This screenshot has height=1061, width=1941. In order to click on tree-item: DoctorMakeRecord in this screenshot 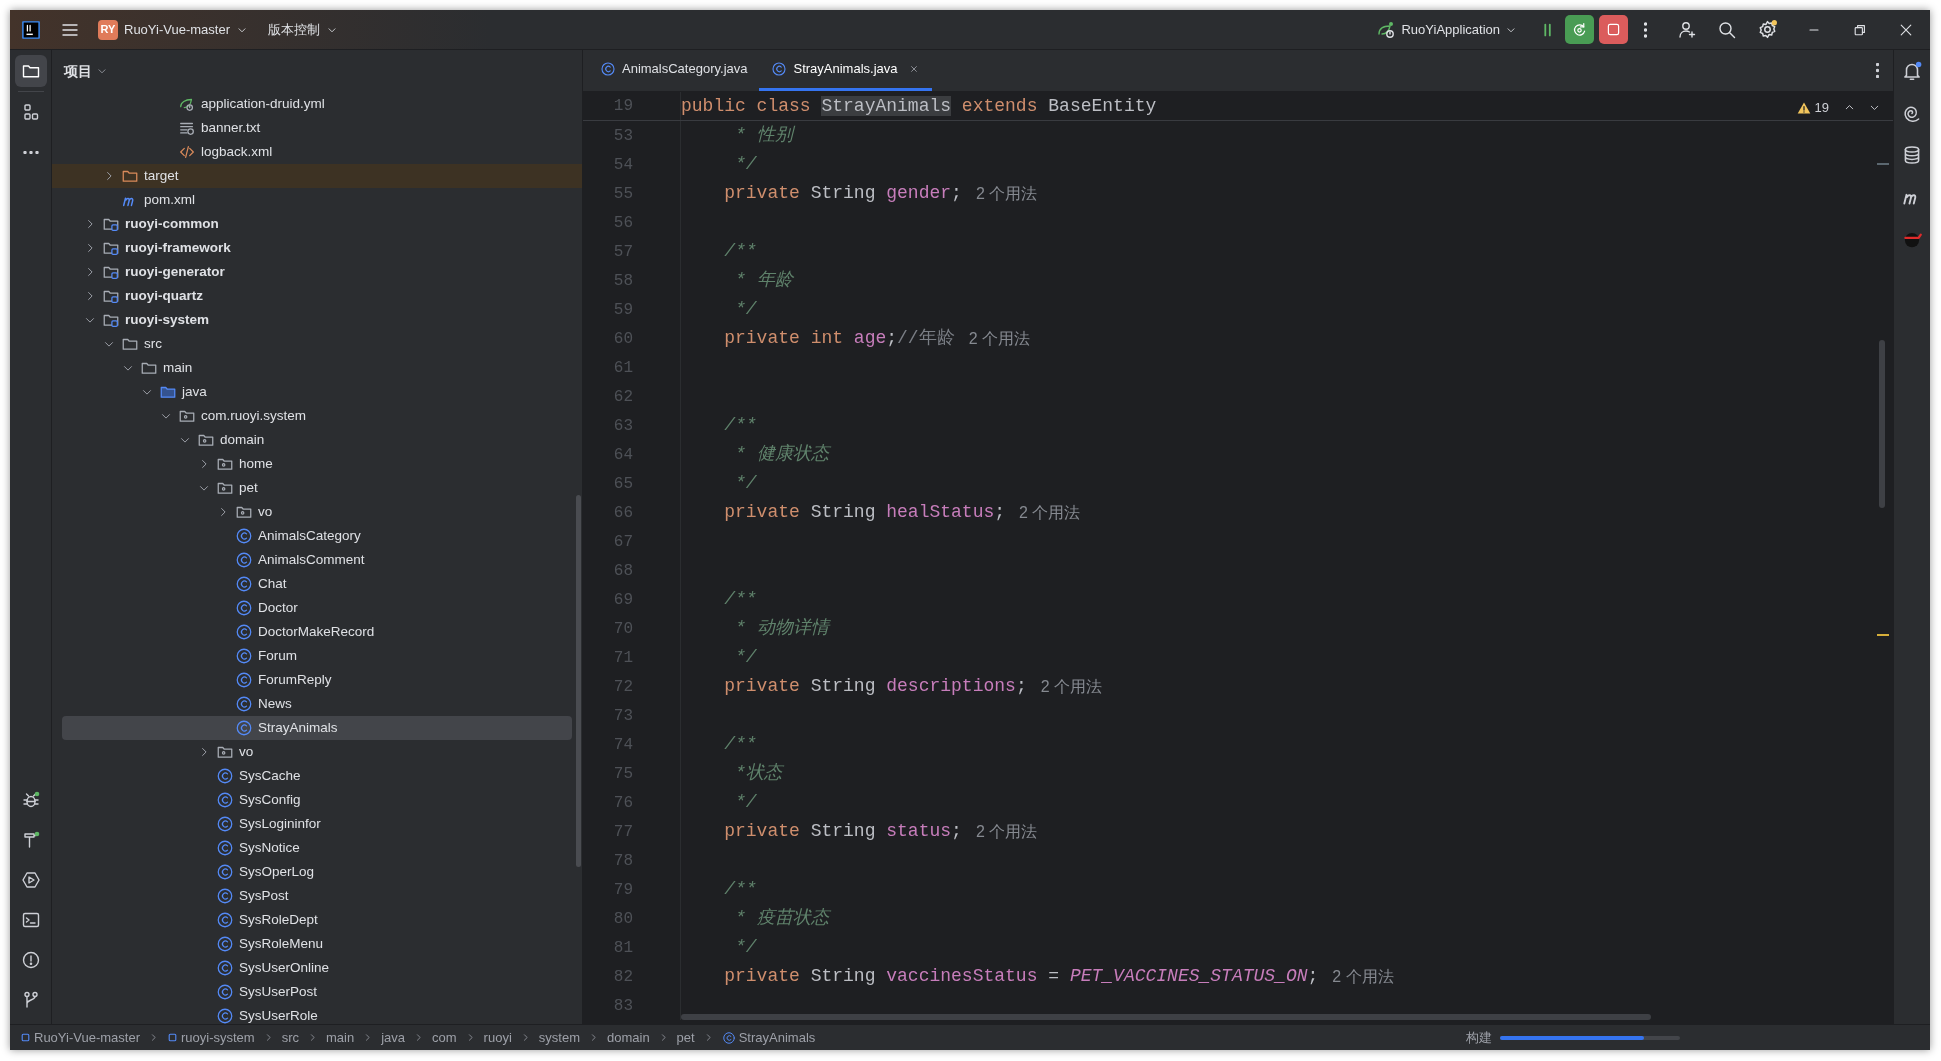, I will do `click(317, 632)`.